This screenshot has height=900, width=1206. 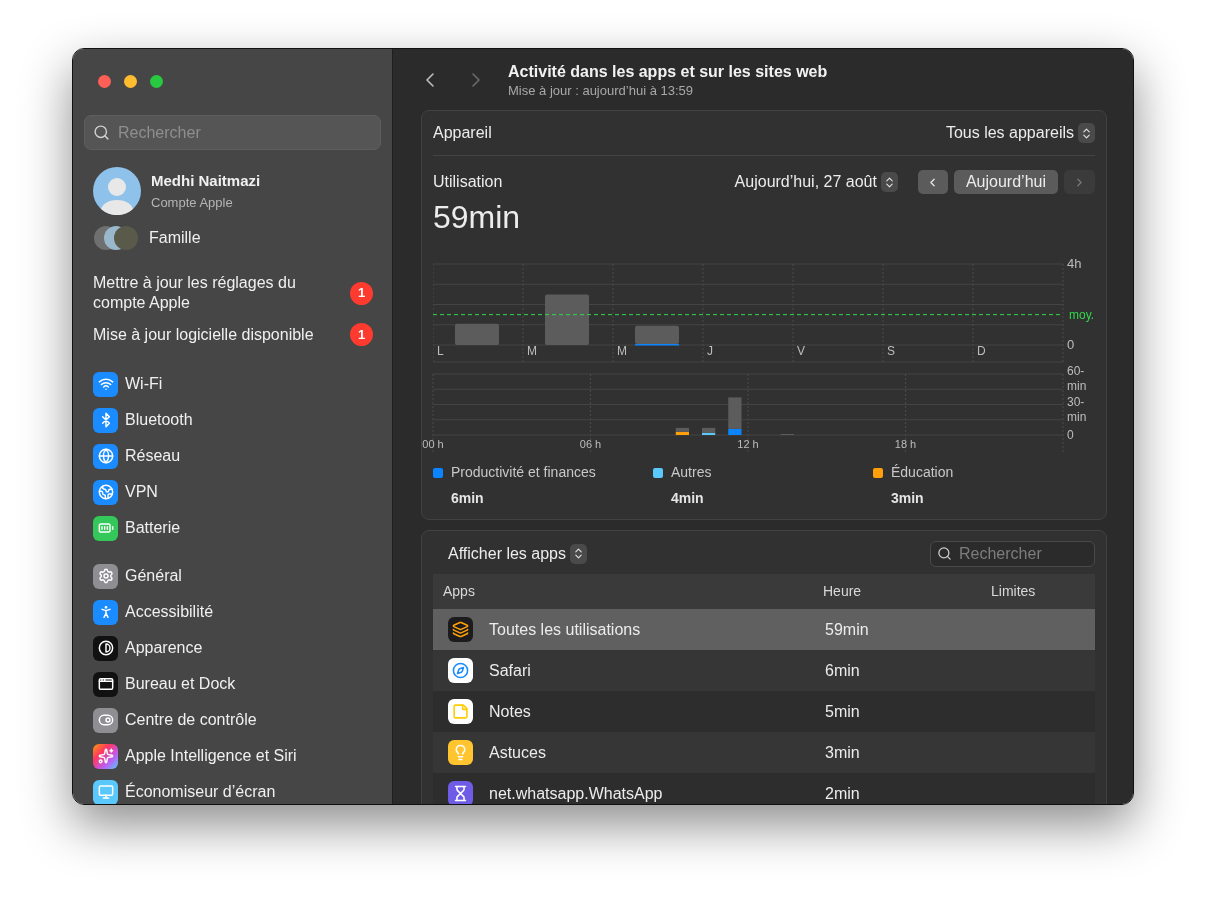 I want to click on sidebar-item: Bluetooth, so click(x=235, y=420).